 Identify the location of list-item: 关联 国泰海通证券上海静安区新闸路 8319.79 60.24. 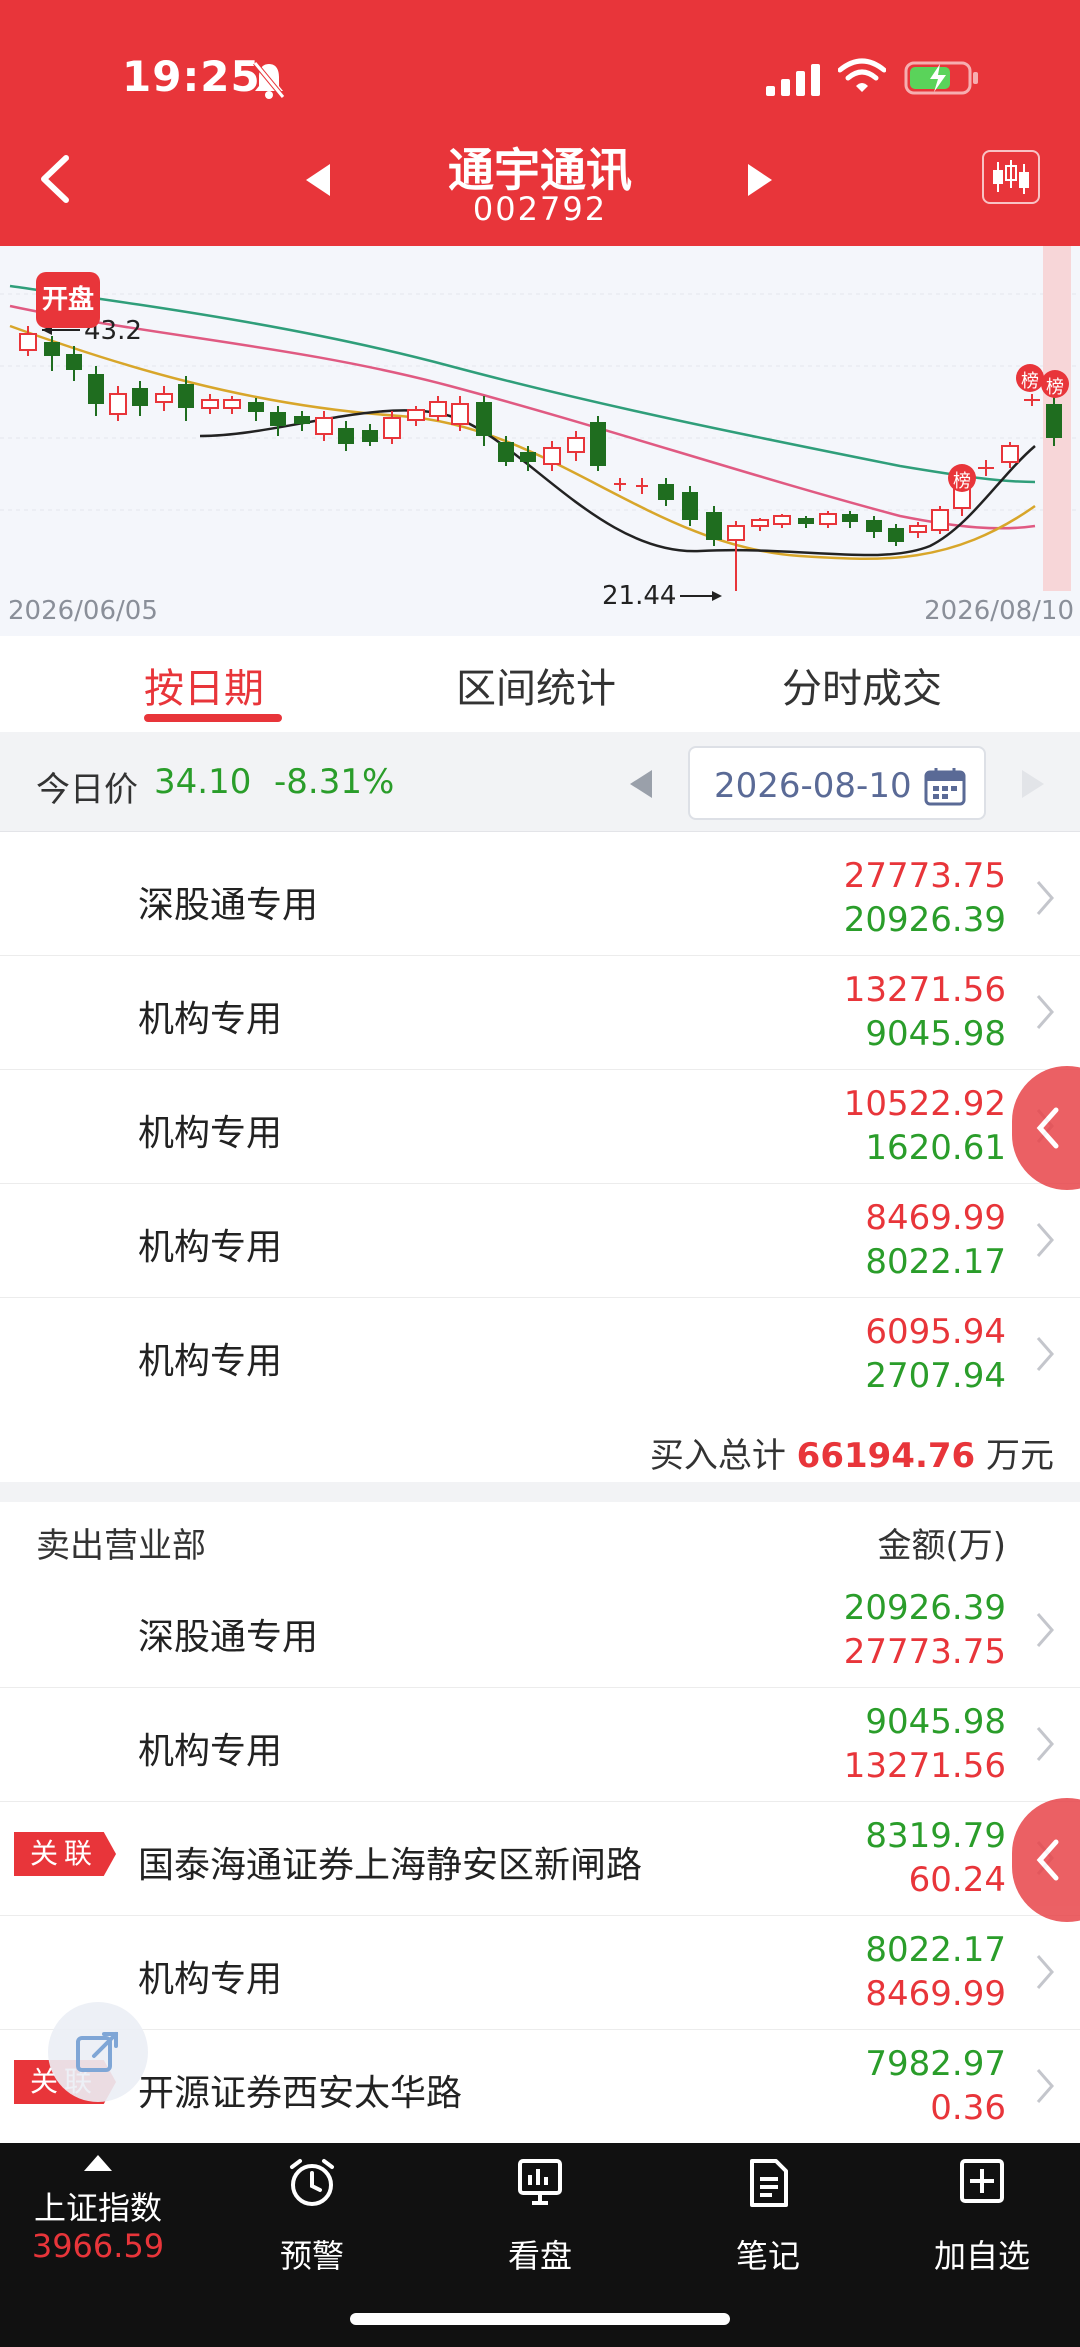
(540, 1859).